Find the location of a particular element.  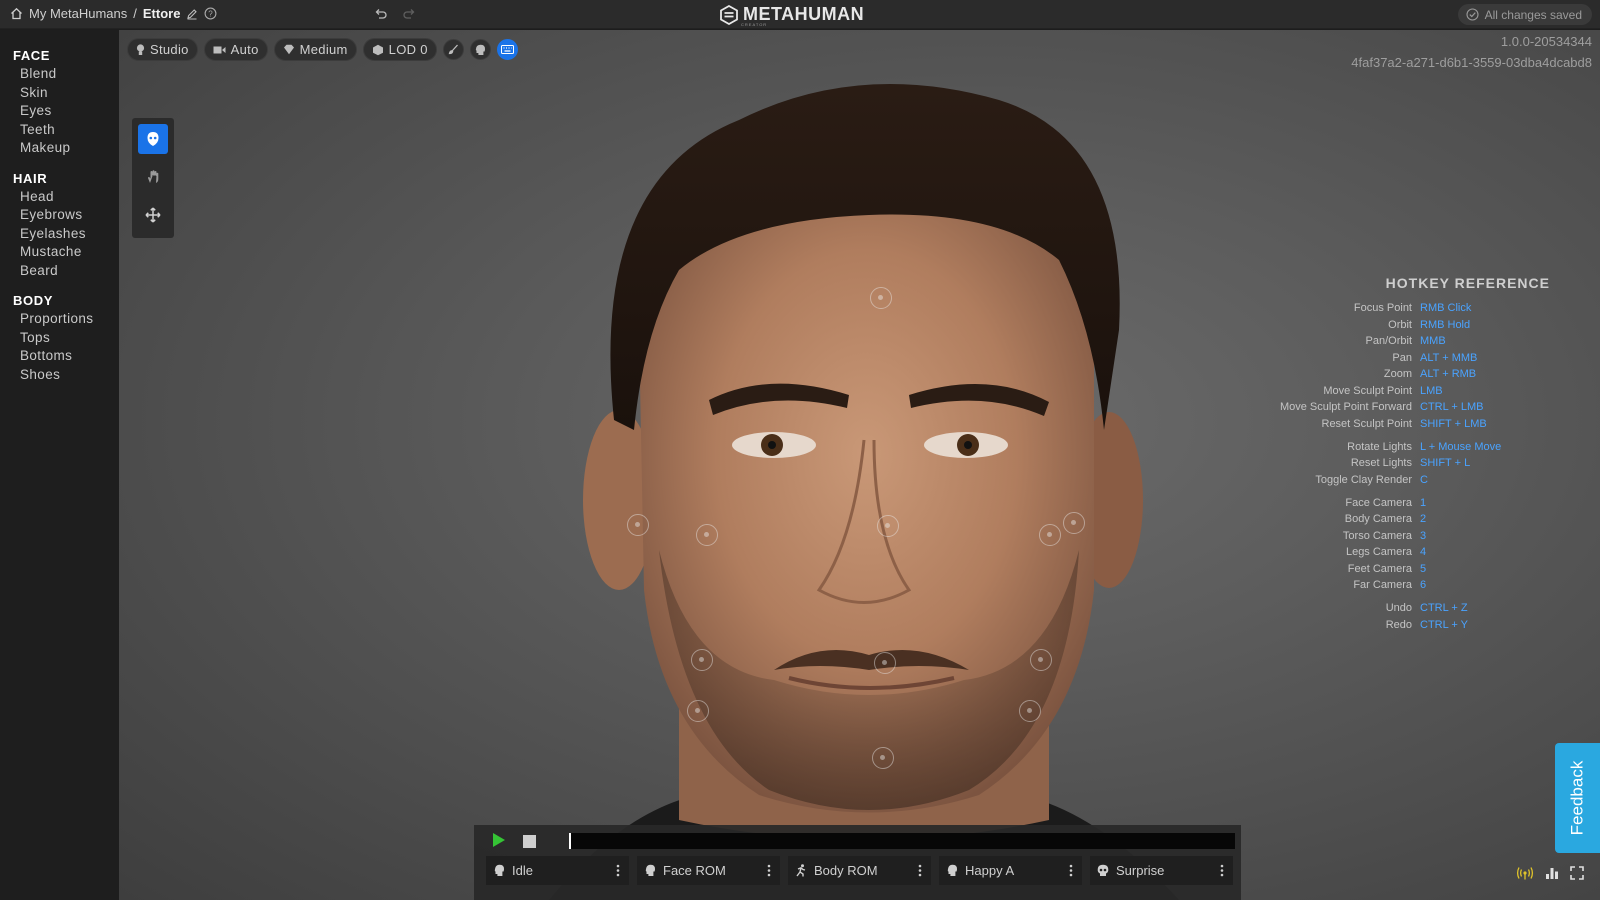

sidebar-item-mustache: Mustache is located at coordinates (59, 252).